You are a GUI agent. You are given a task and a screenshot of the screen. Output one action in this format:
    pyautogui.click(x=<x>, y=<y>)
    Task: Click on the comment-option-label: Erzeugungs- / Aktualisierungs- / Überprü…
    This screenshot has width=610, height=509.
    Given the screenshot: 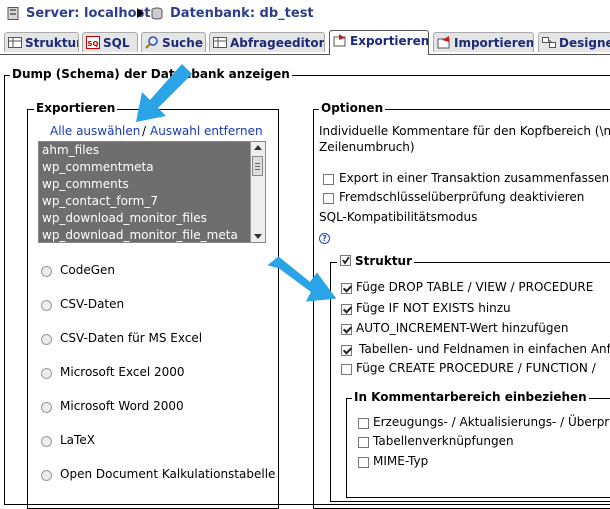 What is the action you would take?
    pyautogui.click(x=491, y=422)
    